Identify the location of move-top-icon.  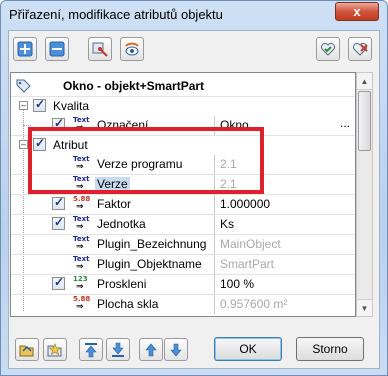
(91, 350).